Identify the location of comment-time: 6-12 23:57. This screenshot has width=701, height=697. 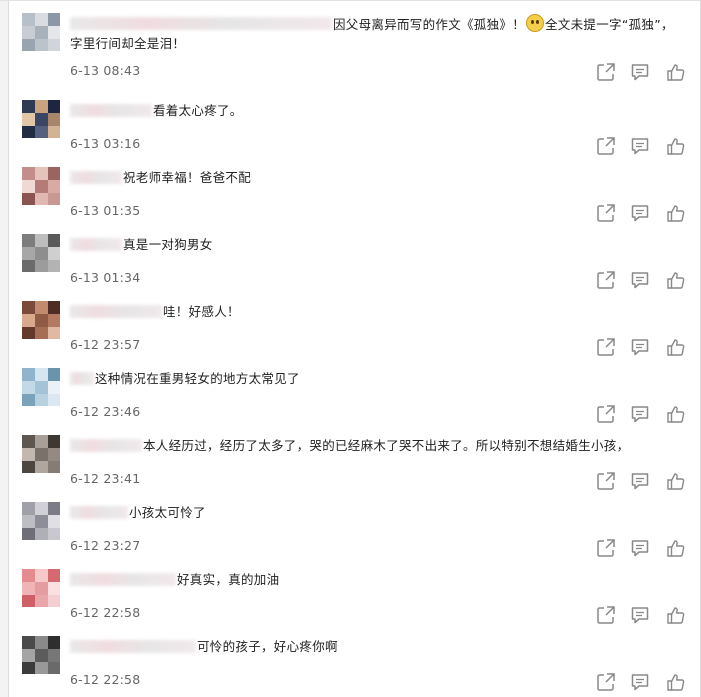
(105, 344).